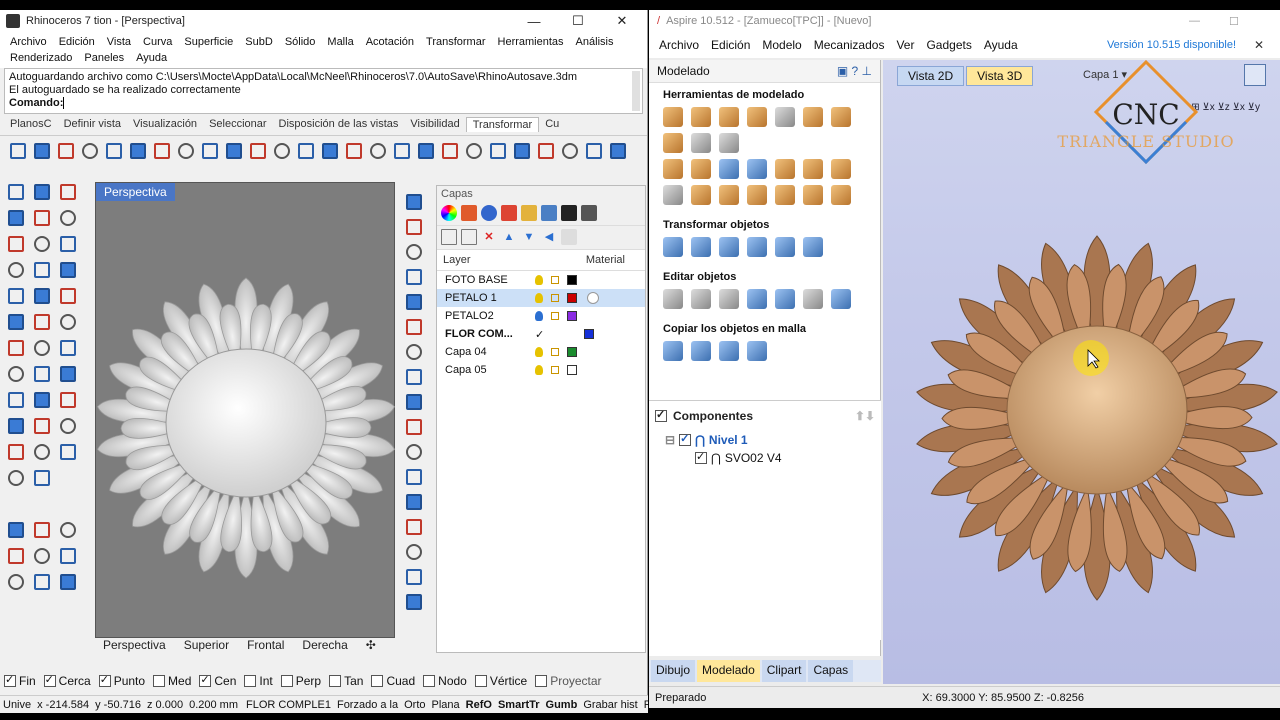 Image resolution: width=1280 pixels, height=720 pixels. Describe the element at coordinates (769, 458) in the screenshot. I see `tree-item-node: ⋂ SVO02 V4` at that location.